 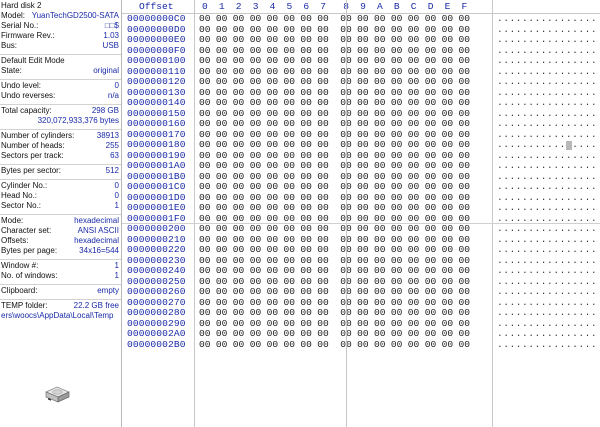 What do you see at coordinates (156, 166) in the screenshot?
I see `row-offset: 00000001A0` at bounding box center [156, 166].